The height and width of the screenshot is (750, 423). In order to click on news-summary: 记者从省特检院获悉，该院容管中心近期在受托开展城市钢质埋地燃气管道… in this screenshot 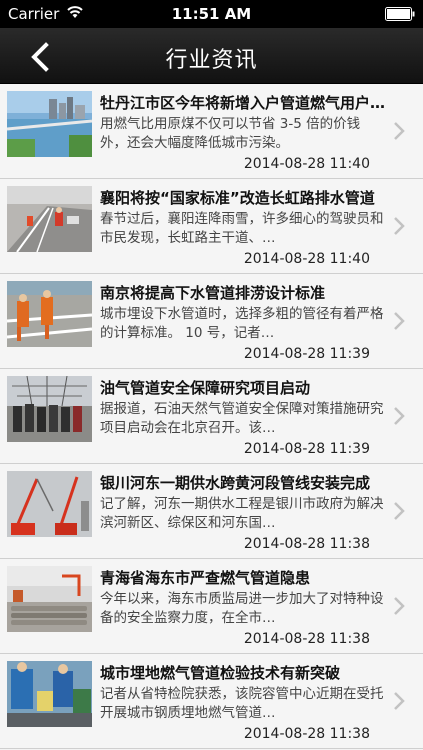, I will do `click(242, 703)`.